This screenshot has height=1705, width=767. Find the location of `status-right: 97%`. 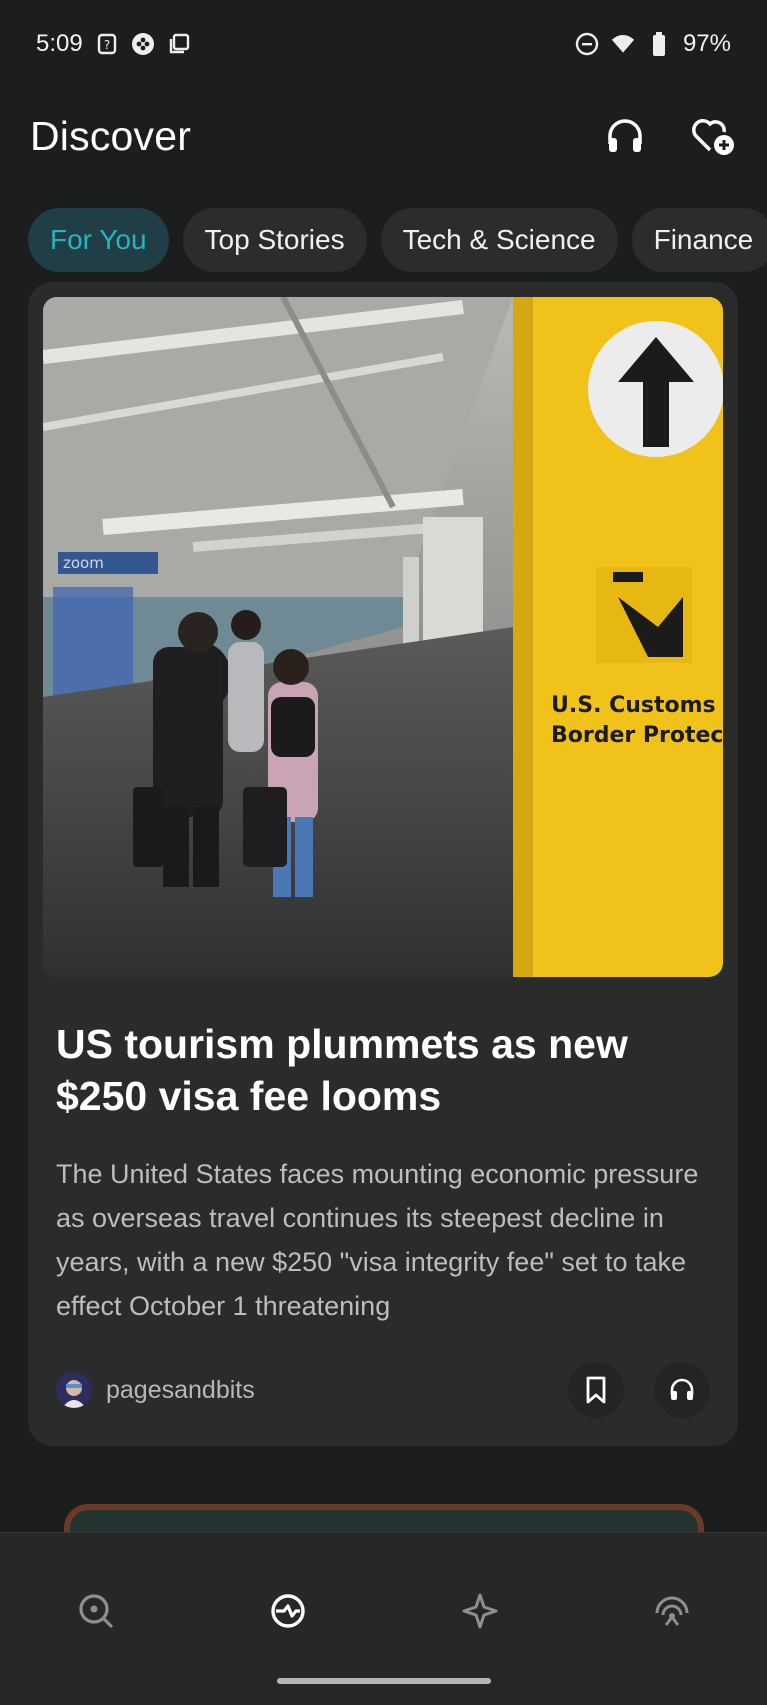

status-right: 97% is located at coordinates (653, 44).